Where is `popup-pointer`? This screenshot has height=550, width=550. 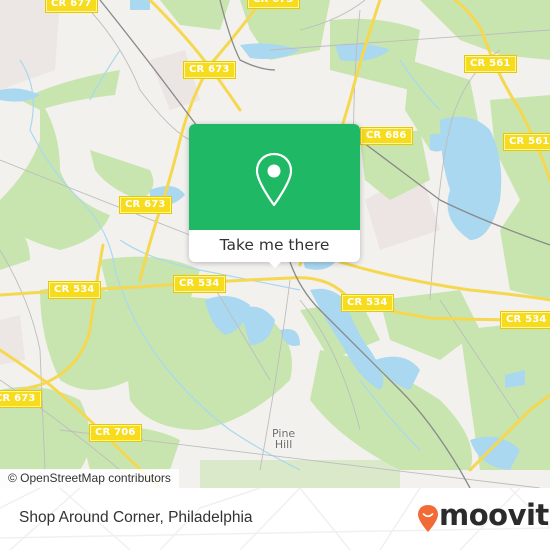
popup-pointer is located at coordinates (275, 264).